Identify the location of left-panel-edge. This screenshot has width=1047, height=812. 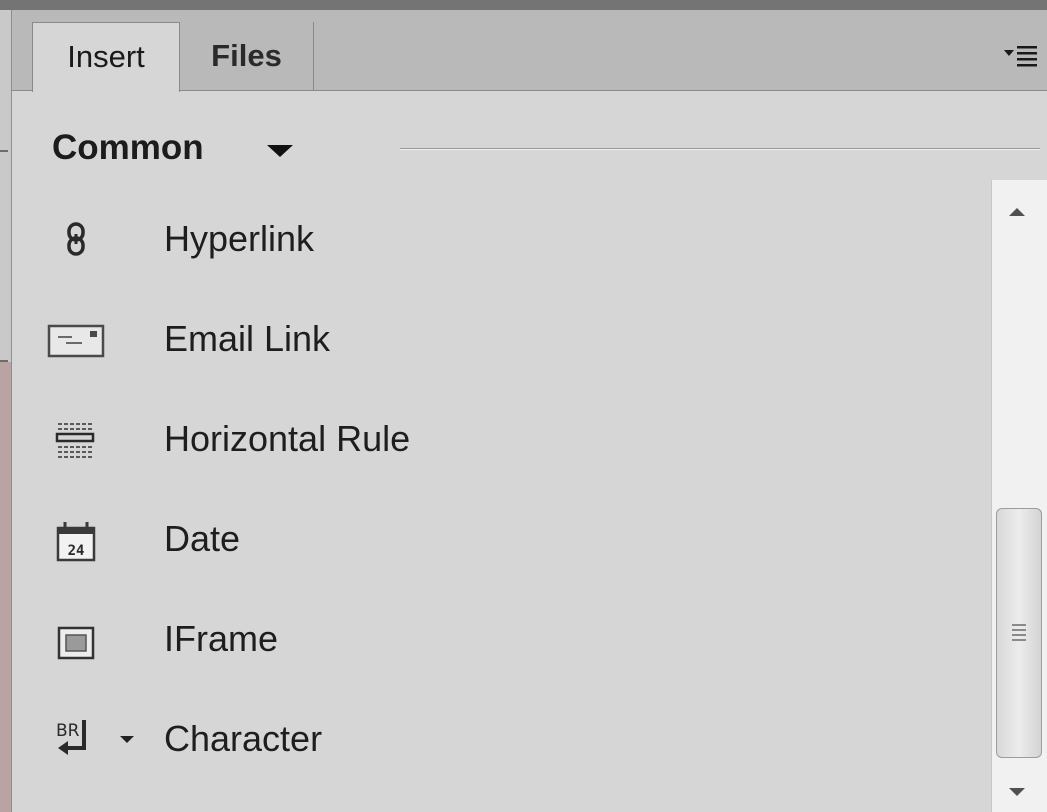
(6, 411).